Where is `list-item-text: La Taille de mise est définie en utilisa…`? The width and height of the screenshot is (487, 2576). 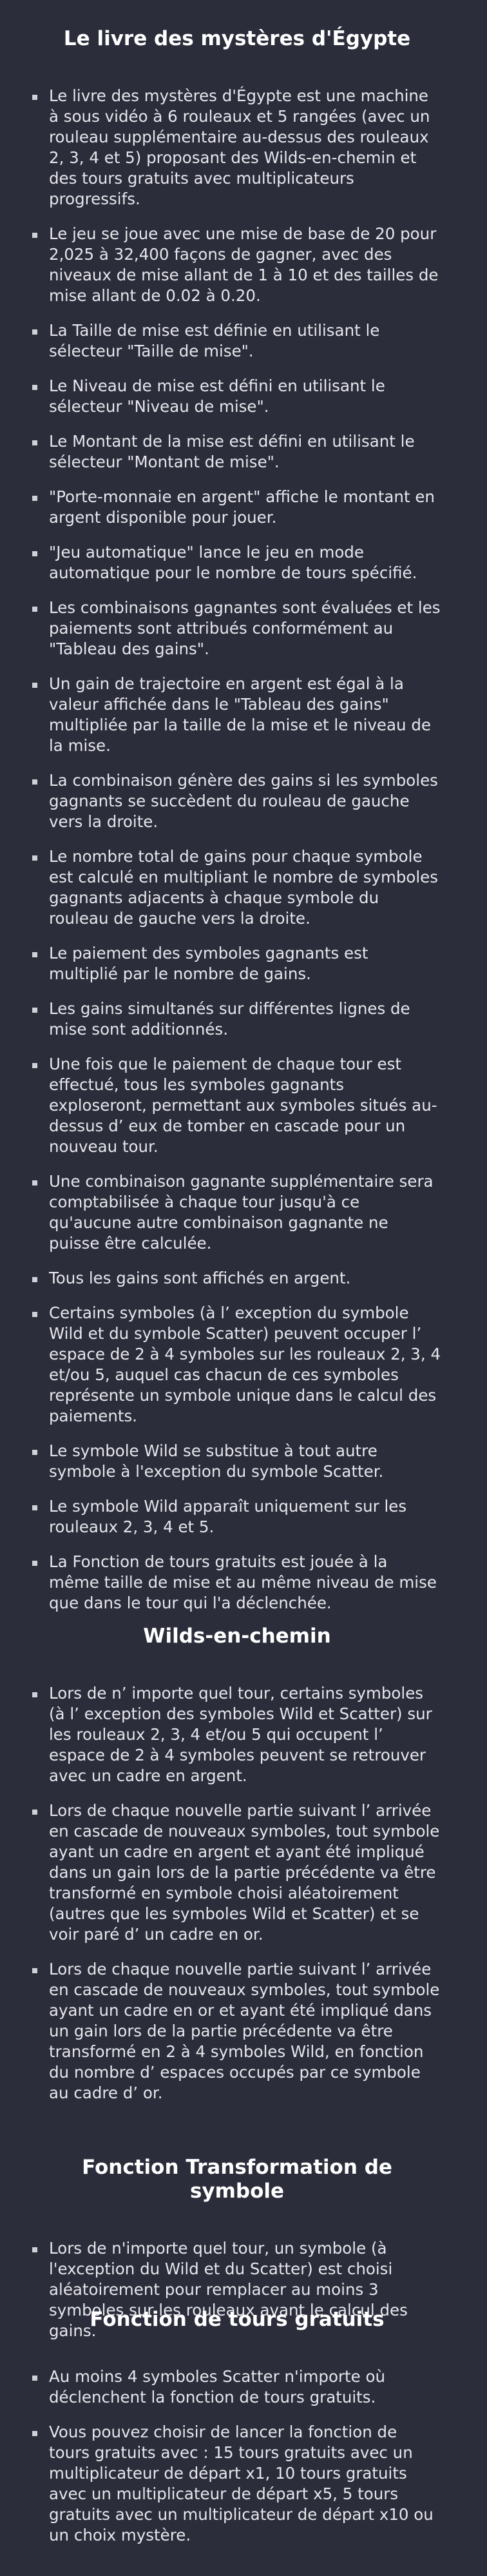 list-item-text: La Taille de mise est définie en utilisa… is located at coordinates (214, 341).